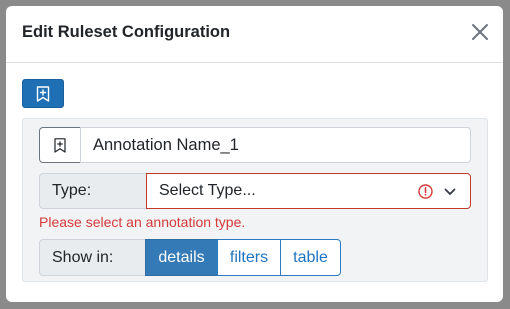 The width and height of the screenshot is (510, 309). I want to click on modal-title: Edit Ruleset Configuration, so click(126, 32).